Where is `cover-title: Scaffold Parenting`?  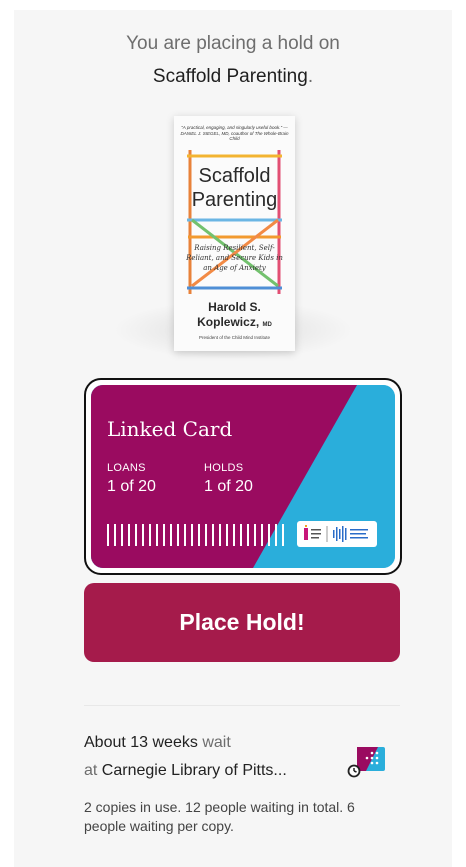
cover-title: Scaffold Parenting is located at coordinates (234, 188).